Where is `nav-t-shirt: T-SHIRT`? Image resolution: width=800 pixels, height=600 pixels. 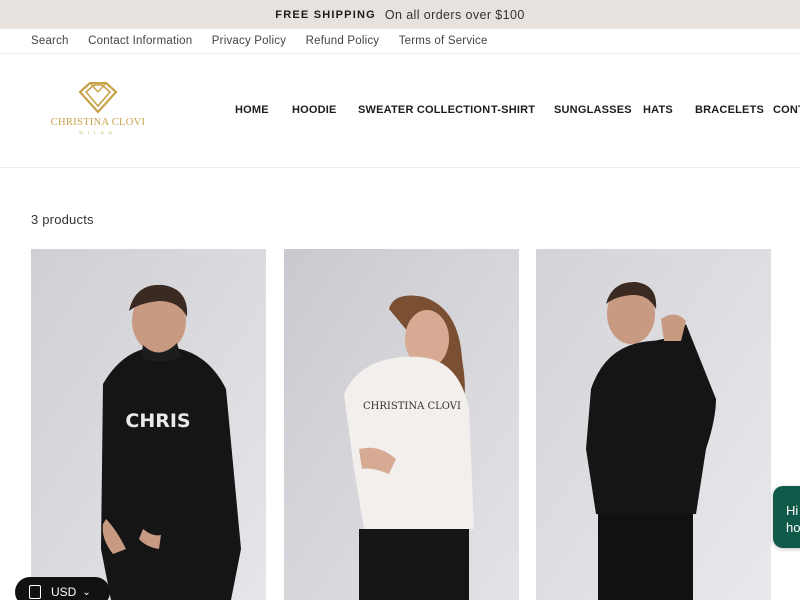 nav-t-shirt: T-SHIRT is located at coordinates (513, 110).